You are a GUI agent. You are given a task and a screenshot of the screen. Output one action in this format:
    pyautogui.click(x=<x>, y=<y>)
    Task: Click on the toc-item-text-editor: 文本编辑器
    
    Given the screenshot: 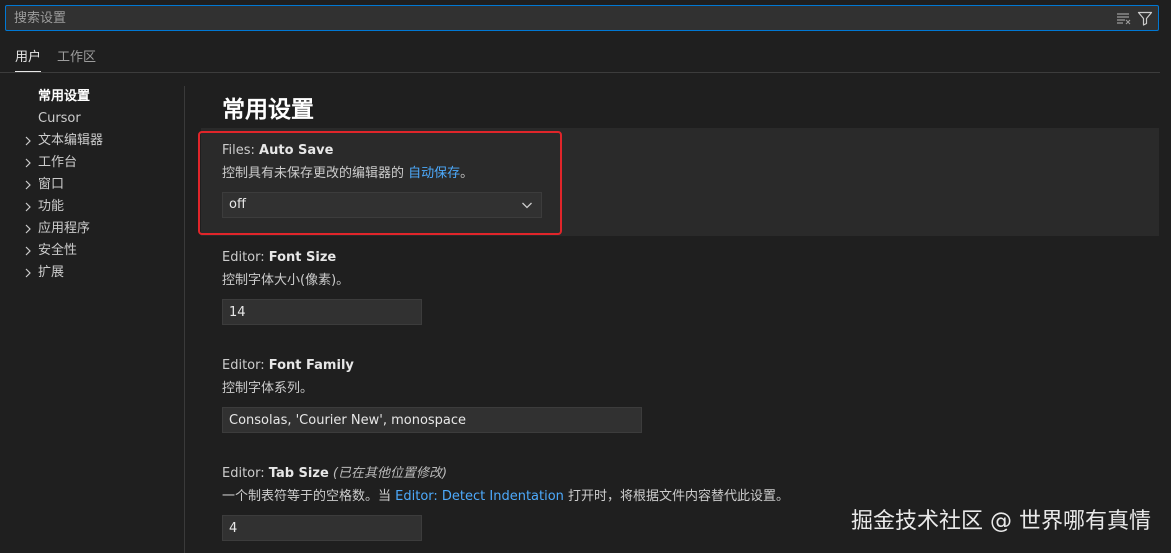 What is the action you would take?
    pyautogui.click(x=92, y=141)
    